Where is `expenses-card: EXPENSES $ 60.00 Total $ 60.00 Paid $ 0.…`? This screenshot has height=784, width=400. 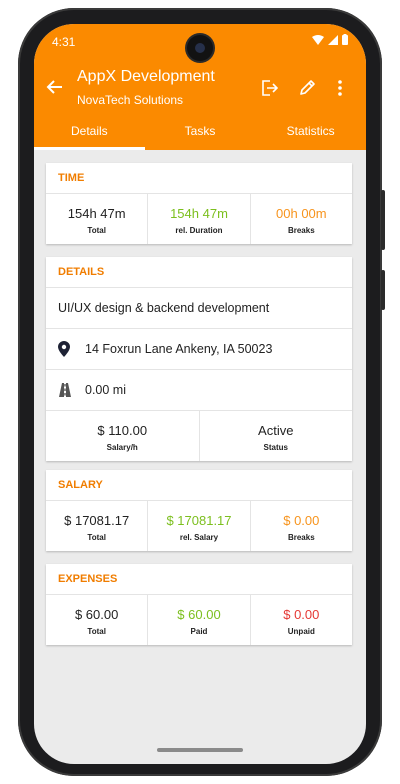 expenses-card: EXPENSES $ 60.00 Total $ 60.00 Paid $ 0.… is located at coordinates (199, 604).